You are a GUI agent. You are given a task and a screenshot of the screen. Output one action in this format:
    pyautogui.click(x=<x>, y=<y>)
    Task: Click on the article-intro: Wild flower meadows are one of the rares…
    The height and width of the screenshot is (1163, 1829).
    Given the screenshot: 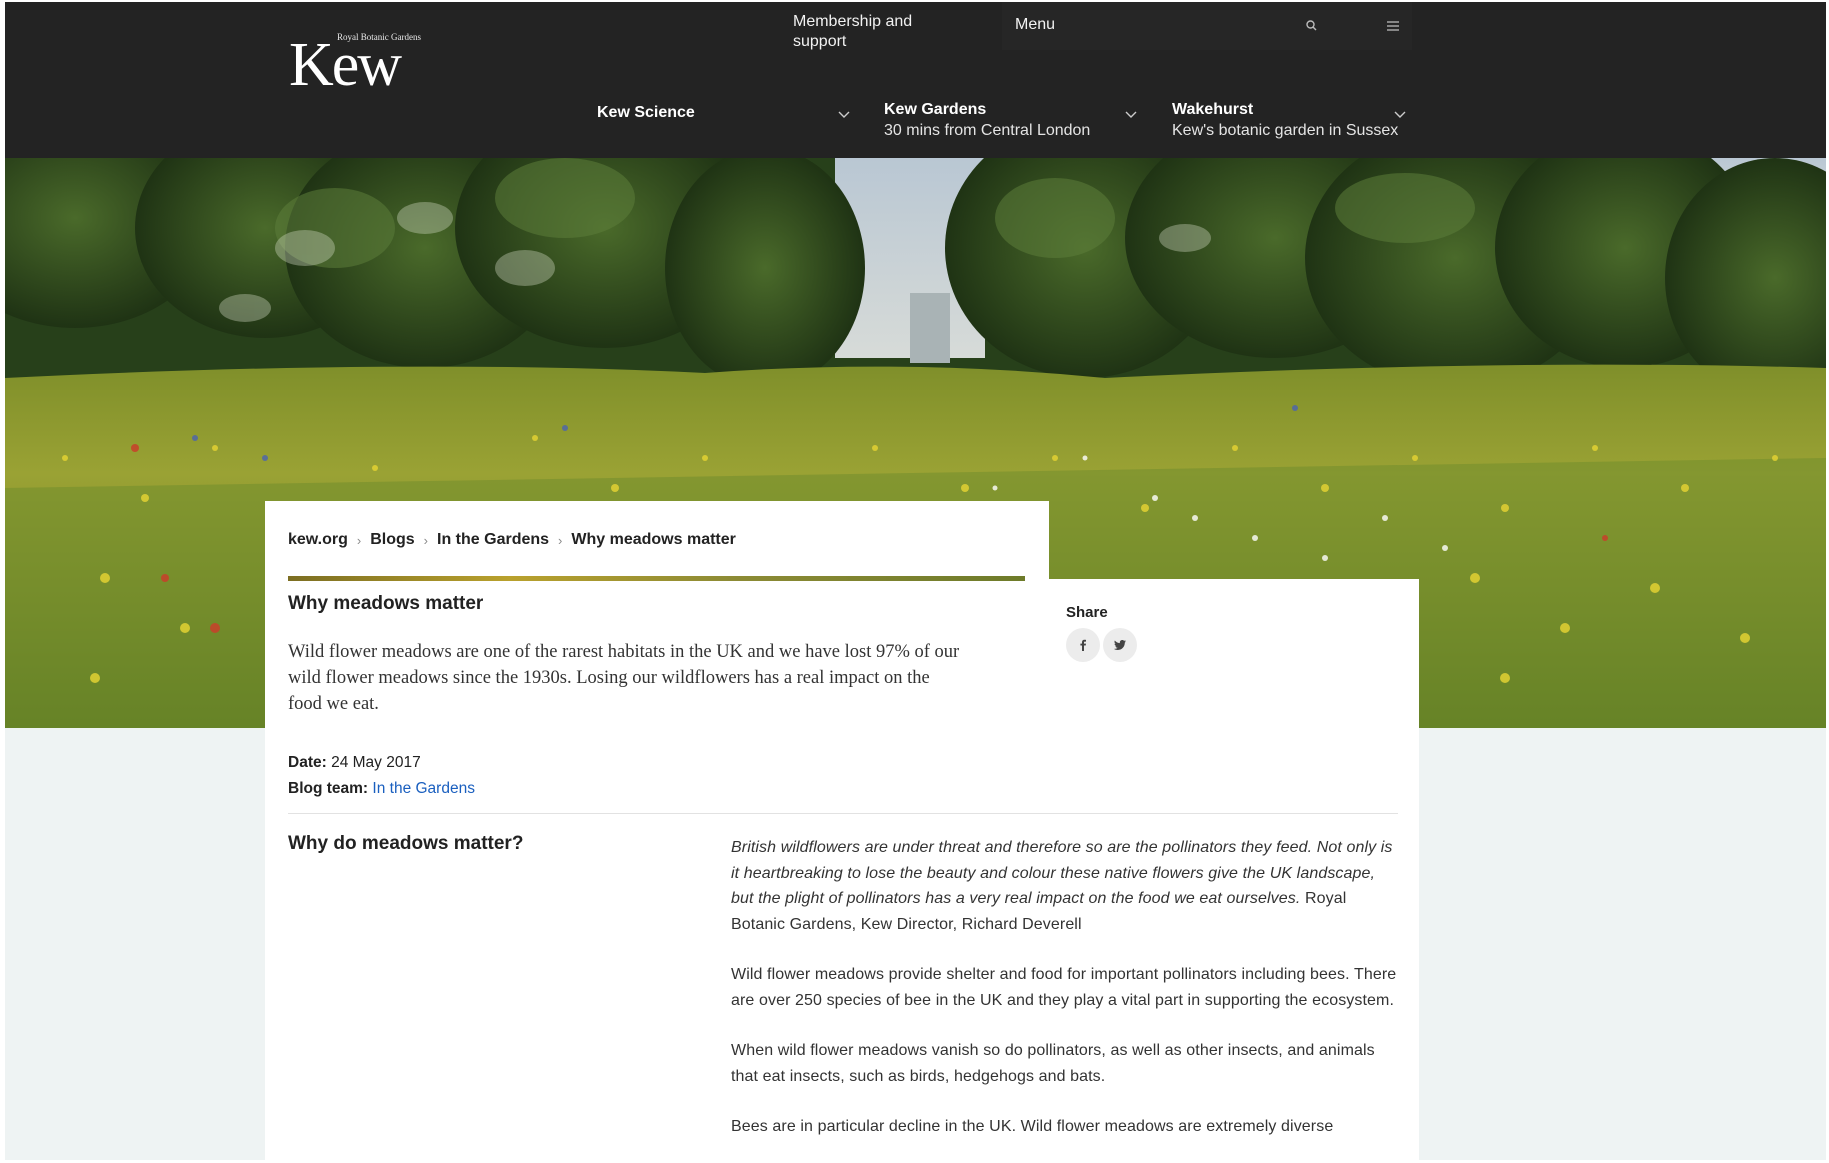 What is the action you would take?
    pyautogui.click(x=624, y=678)
    